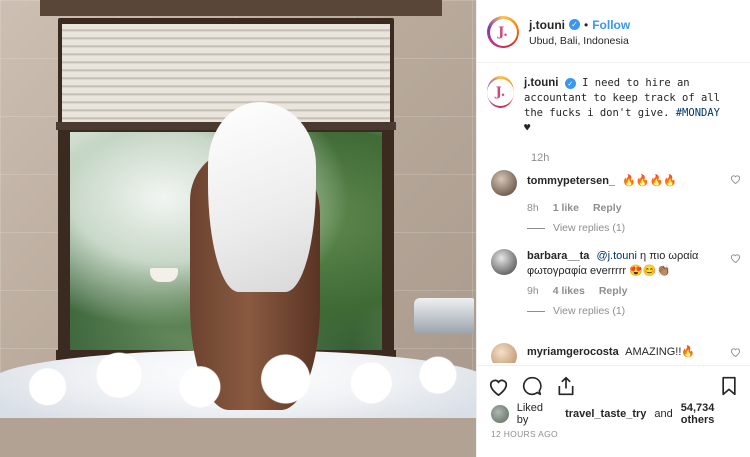  I want to click on comment-age: 9h, so click(533, 291).